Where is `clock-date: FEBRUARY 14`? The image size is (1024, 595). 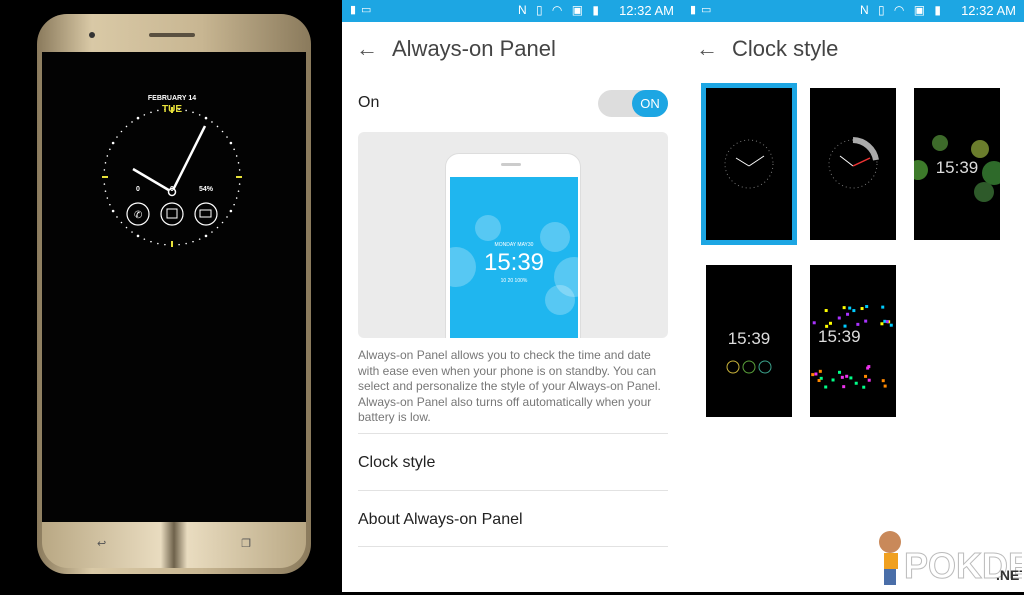
clock-date: FEBRUARY 14 is located at coordinates (172, 98).